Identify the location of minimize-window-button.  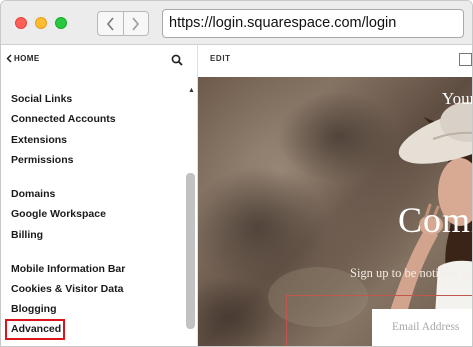
(41, 23).